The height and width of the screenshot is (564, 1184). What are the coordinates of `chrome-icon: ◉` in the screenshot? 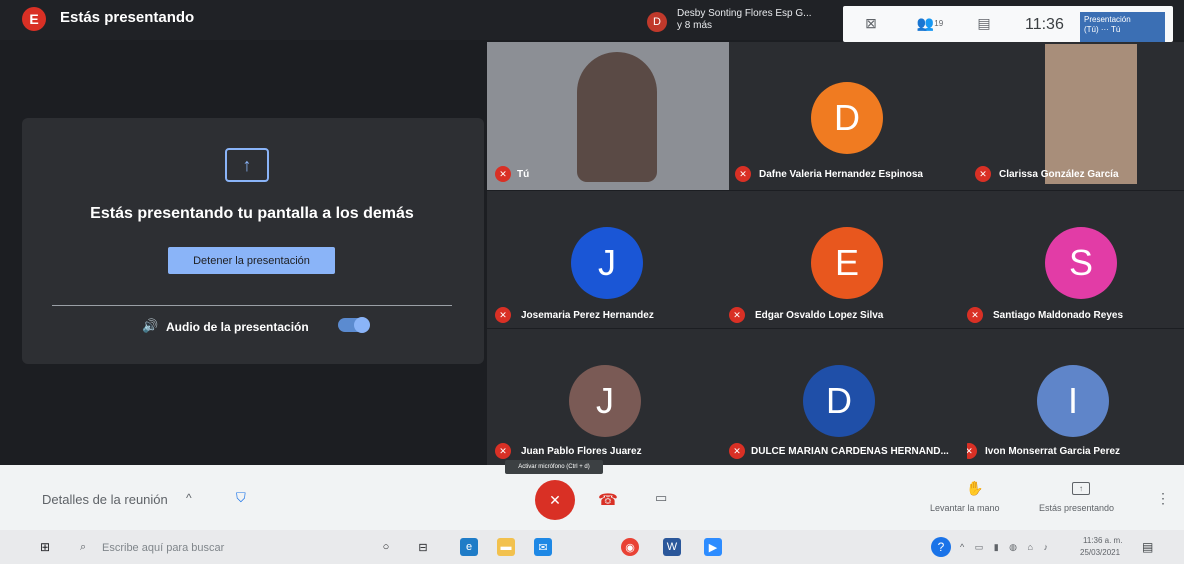 It's located at (630, 547).